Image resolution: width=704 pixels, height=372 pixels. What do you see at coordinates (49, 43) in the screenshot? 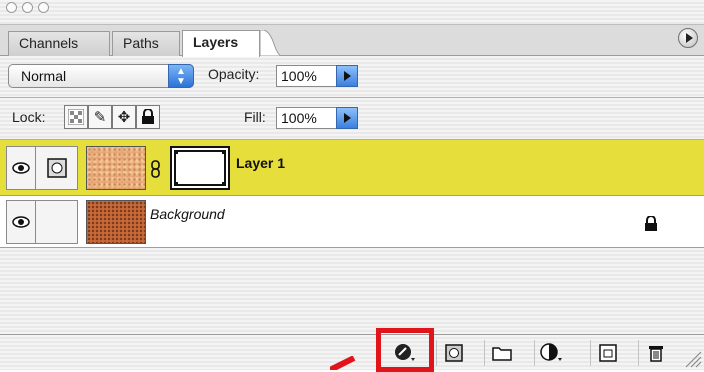
I see `tab-channels-label: Channels` at bounding box center [49, 43].